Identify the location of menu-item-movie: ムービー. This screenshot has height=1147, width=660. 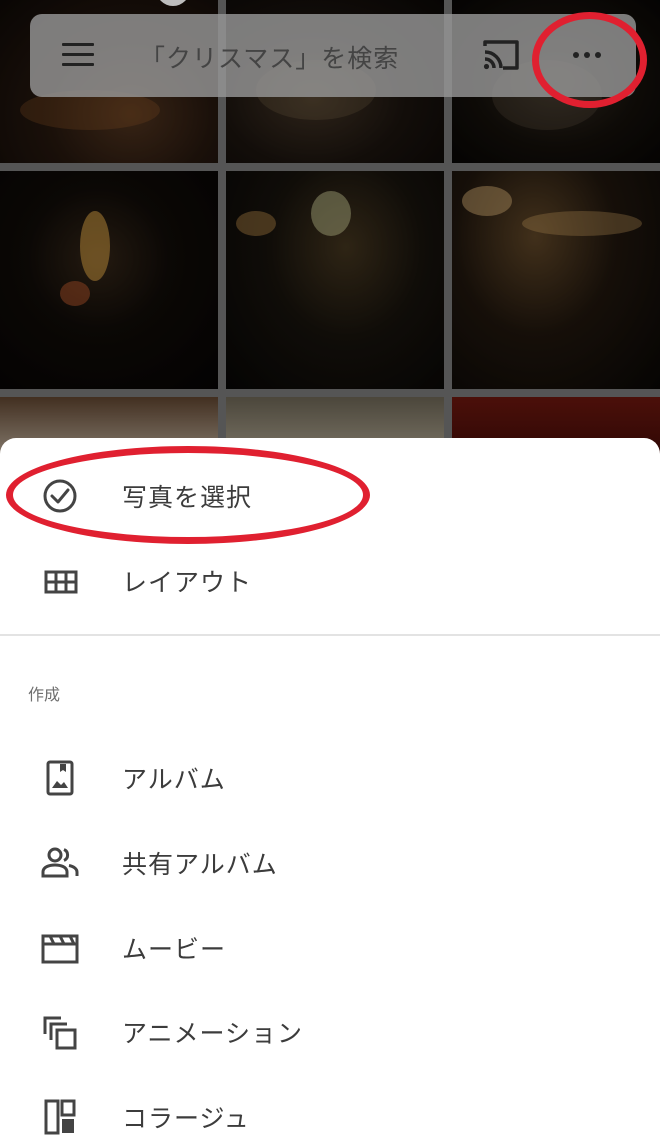
(330, 948).